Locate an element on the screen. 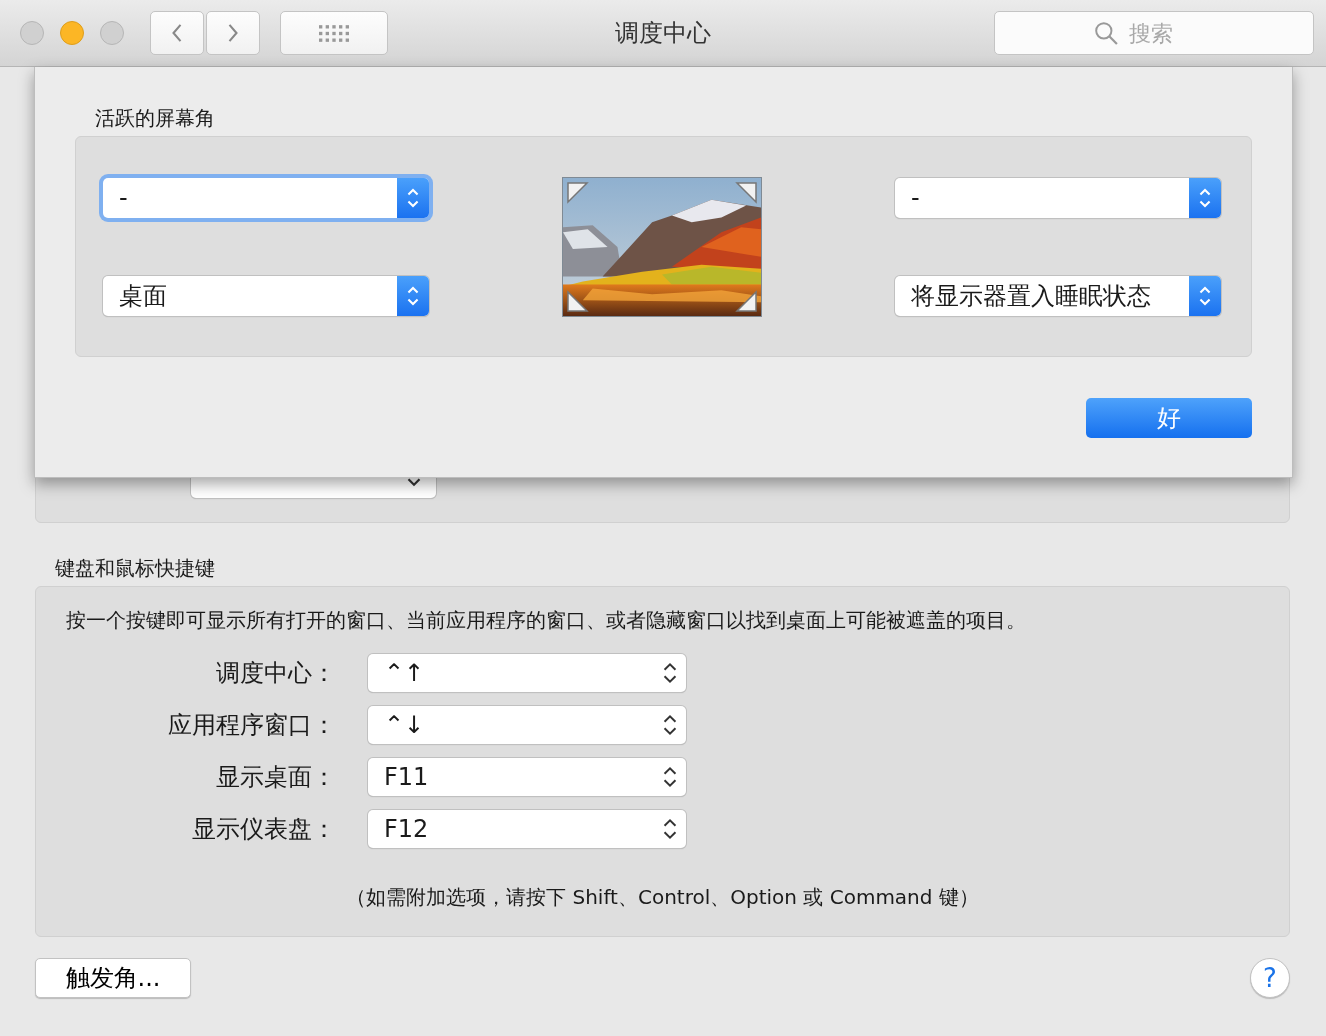  shortcut-label: 调度中心： is located at coordinates (276, 673).